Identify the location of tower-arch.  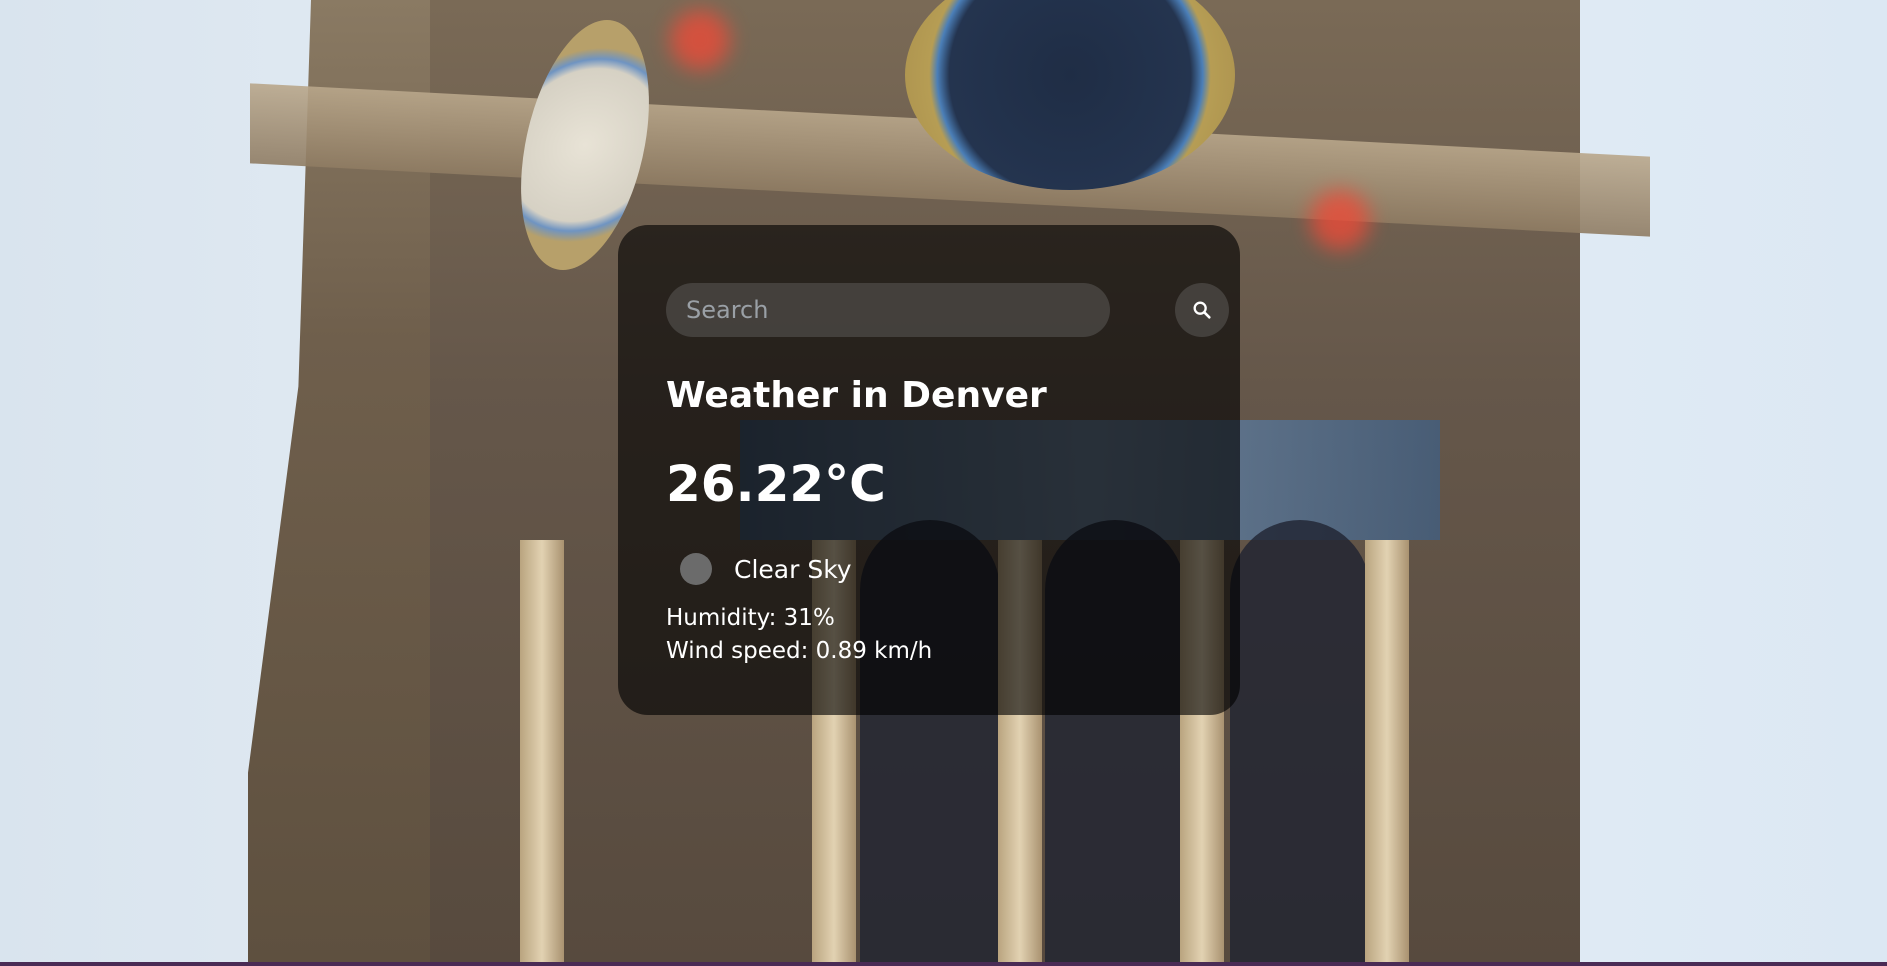
(1300, 743).